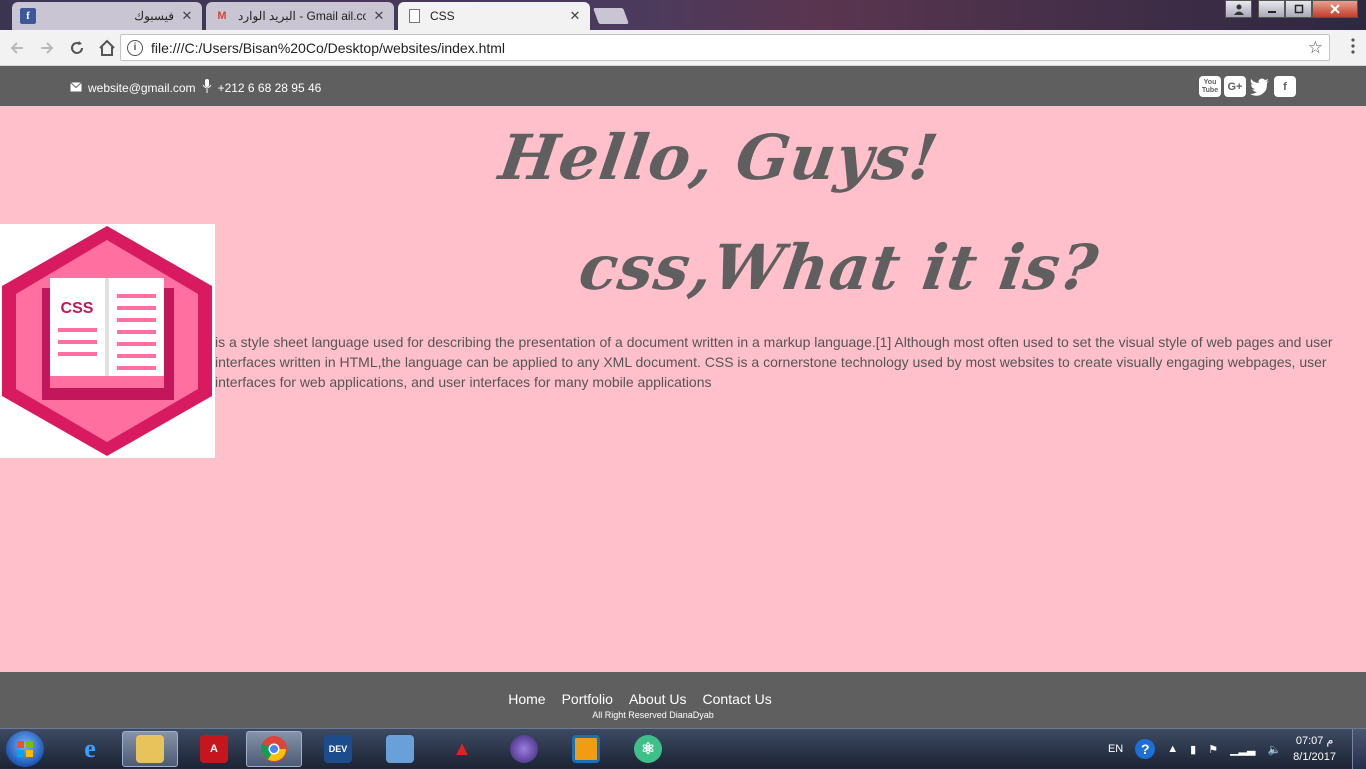 This screenshot has height=769, width=1366. What do you see at coordinates (107, 16) in the screenshot?
I see `tab-facebook: f فيسبوك ✕` at bounding box center [107, 16].